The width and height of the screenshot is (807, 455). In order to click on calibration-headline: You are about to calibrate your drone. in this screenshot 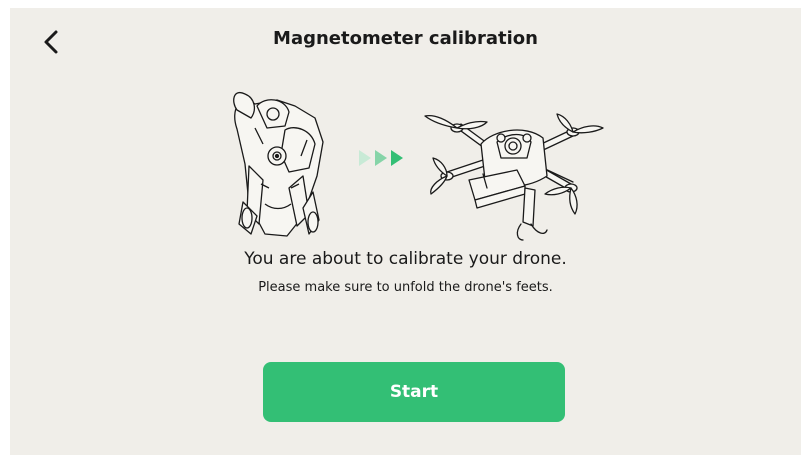, I will do `click(405, 259)`.